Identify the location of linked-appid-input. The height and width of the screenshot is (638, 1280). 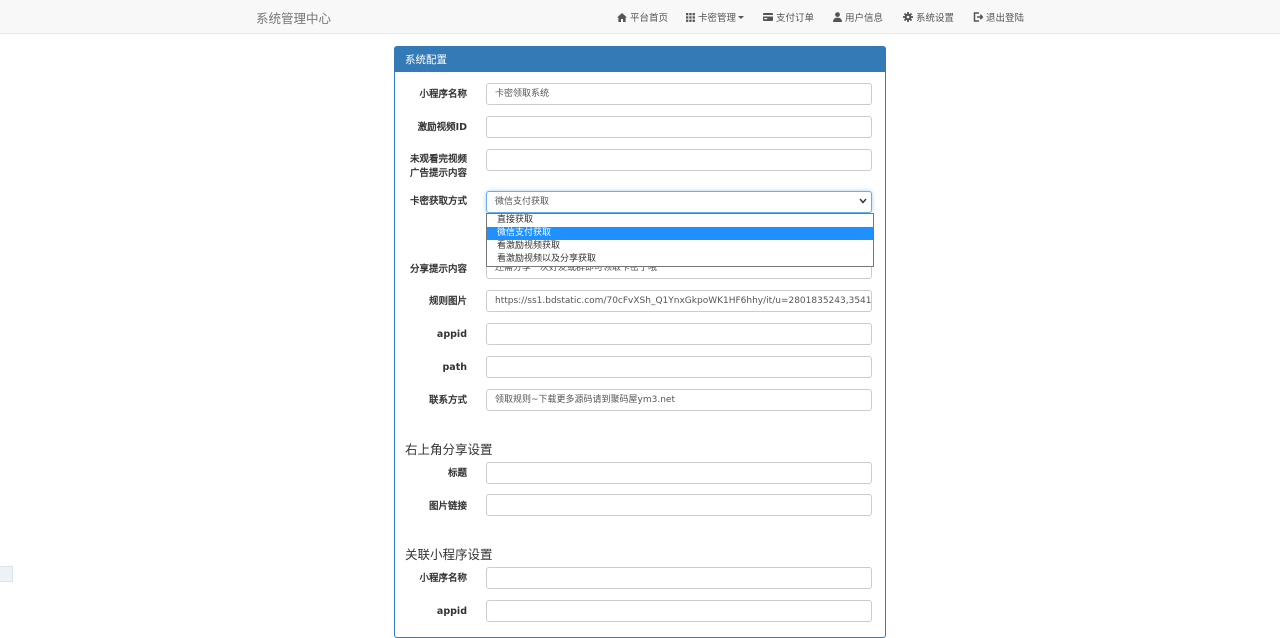
(679, 611).